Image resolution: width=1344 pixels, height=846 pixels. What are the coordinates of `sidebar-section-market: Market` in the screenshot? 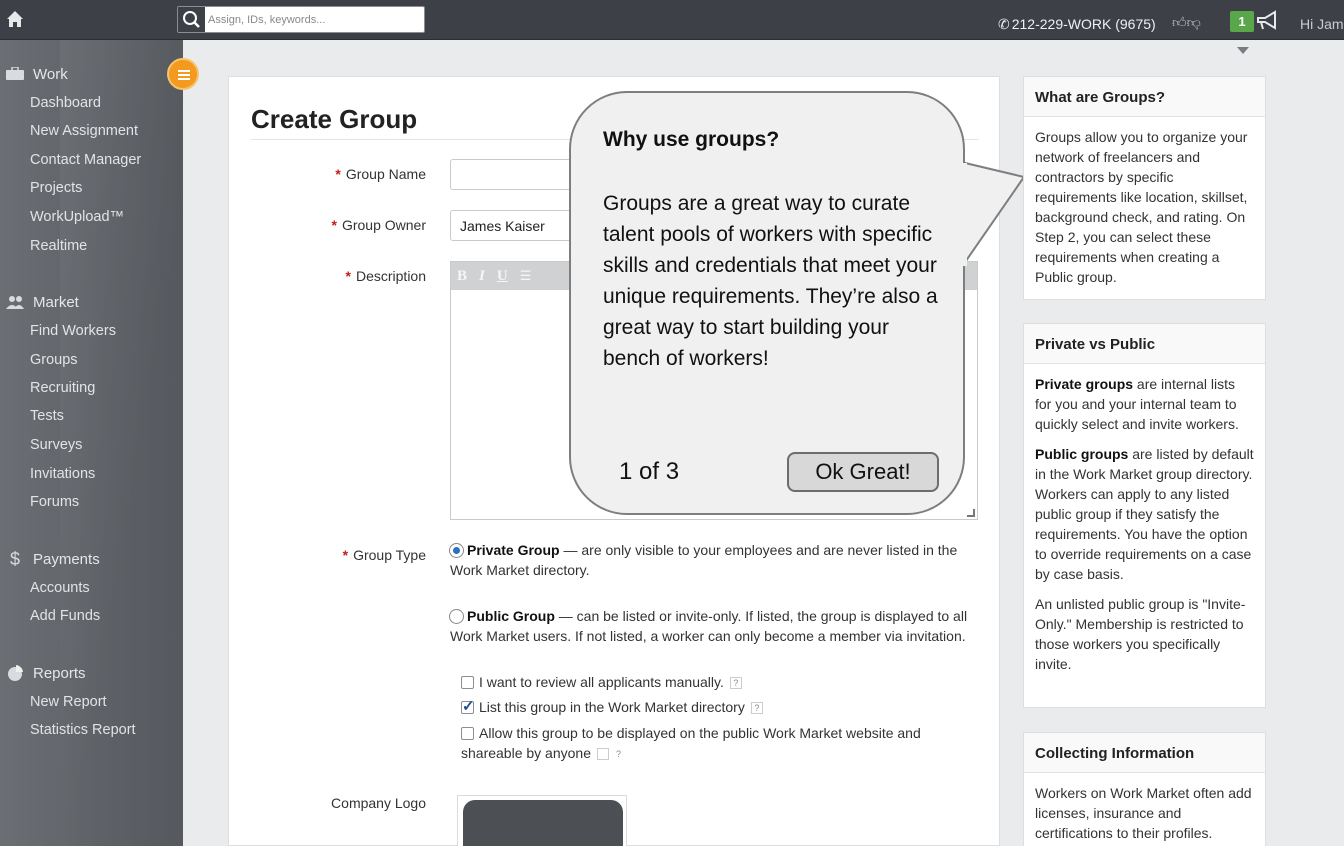 It's located at (39, 302).